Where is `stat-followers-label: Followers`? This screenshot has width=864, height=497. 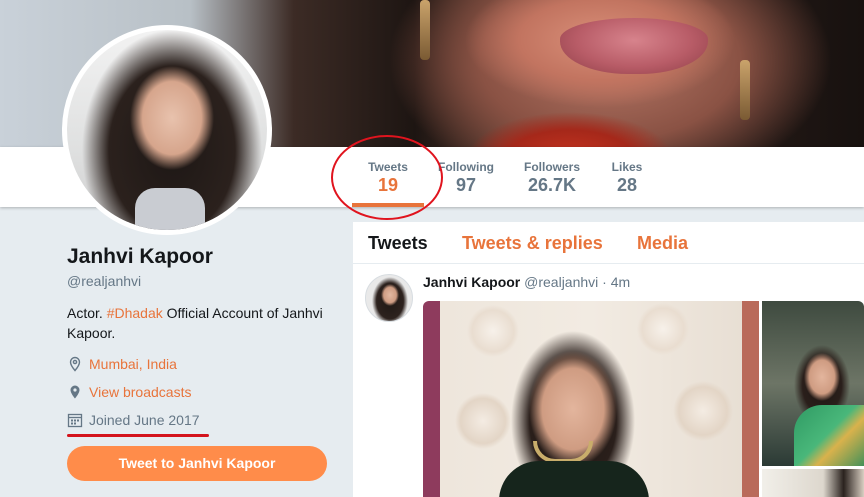
stat-followers-label: Followers is located at coordinates (551, 167).